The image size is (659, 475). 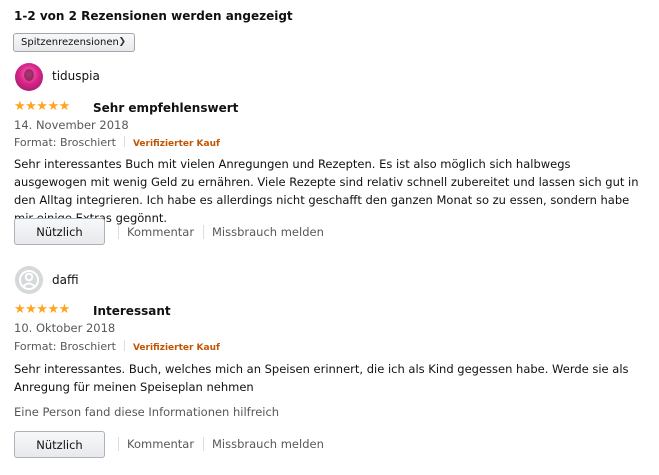 What do you see at coordinates (165, 108) in the screenshot?
I see `review-title: Sehr empfehlenswert` at bounding box center [165, 108].